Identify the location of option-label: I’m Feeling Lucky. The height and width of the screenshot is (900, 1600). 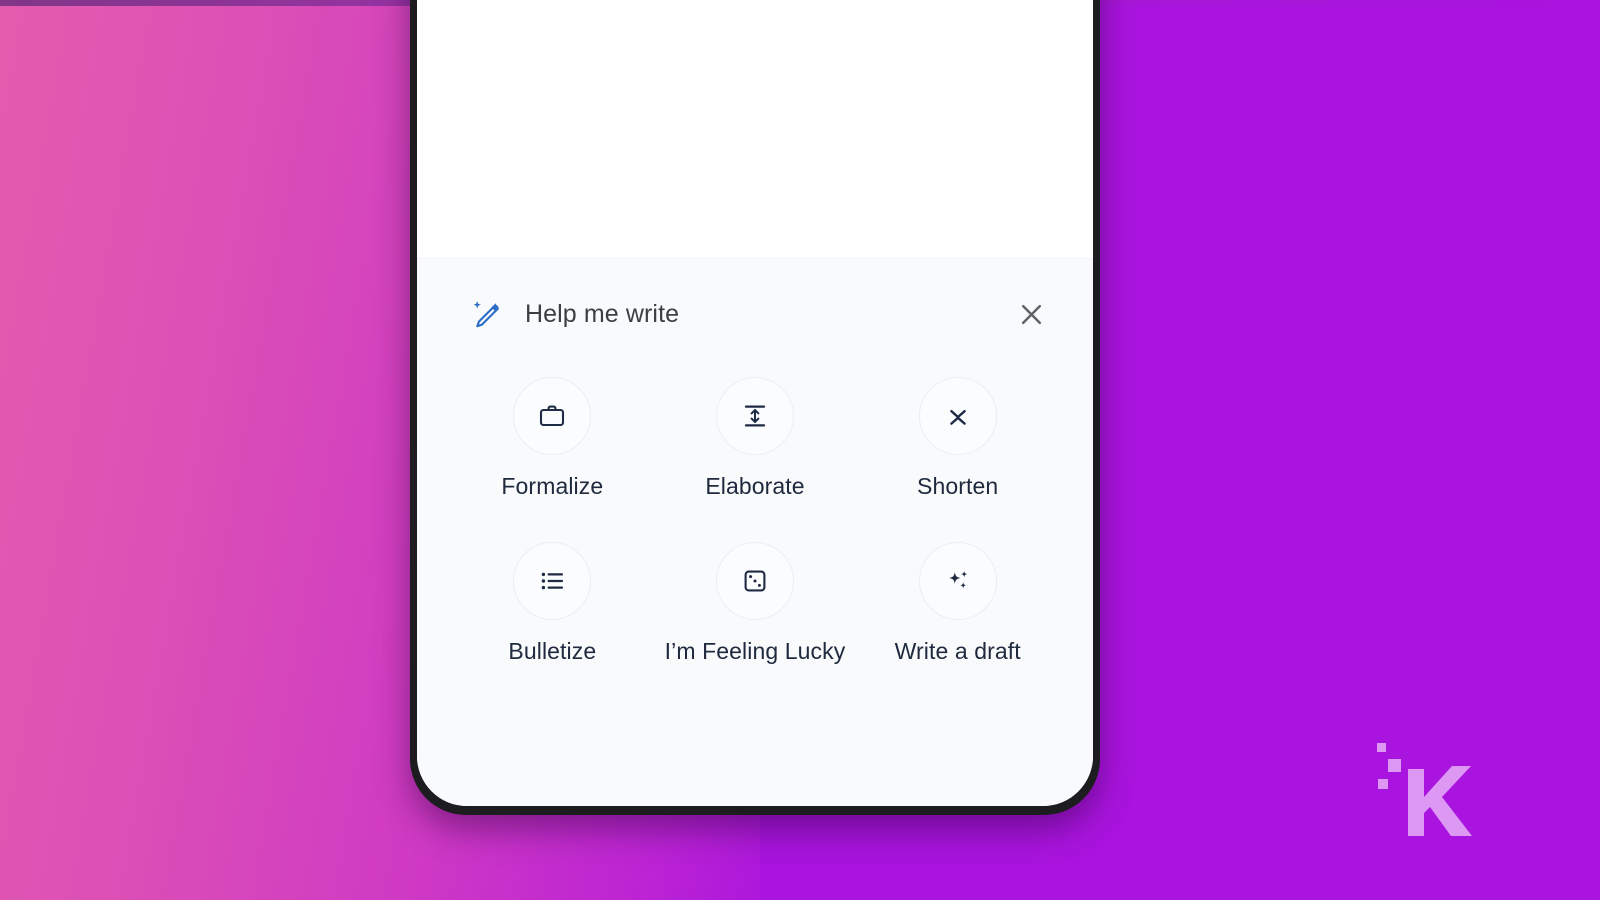
(755, 651).